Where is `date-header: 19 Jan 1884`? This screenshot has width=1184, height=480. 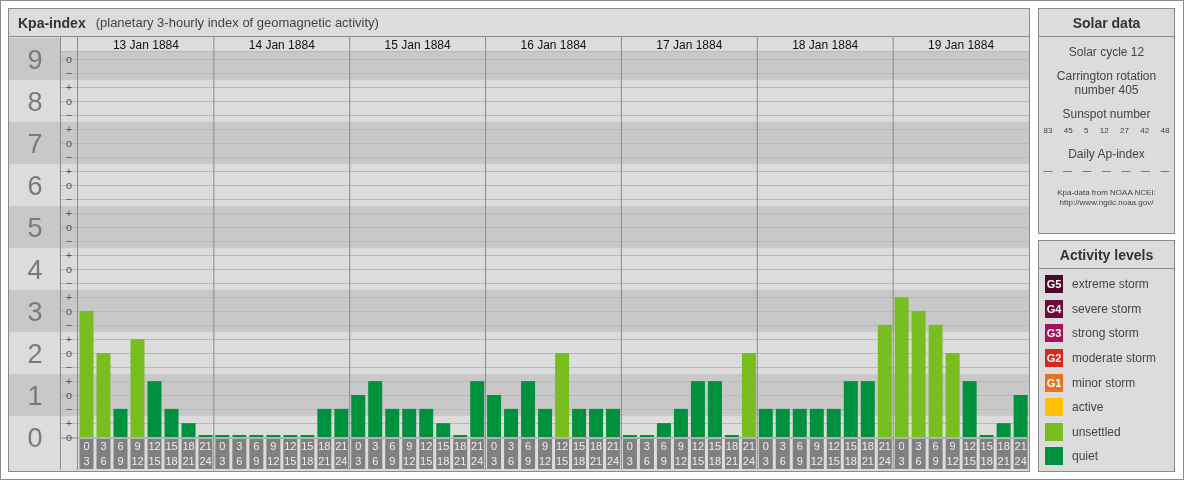 date-header: 19 Jan 1884 is located at coordinates (961, 44).